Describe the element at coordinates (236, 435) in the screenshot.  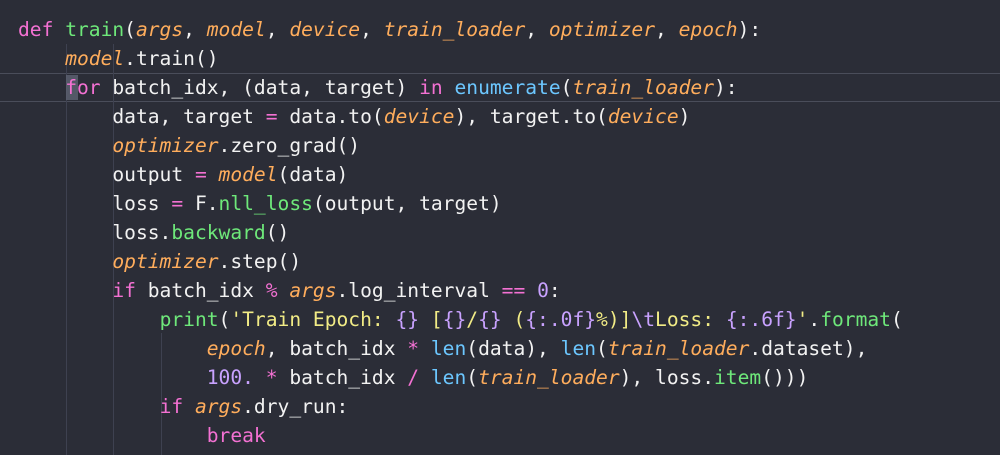
I see `code-token: break` at that location.